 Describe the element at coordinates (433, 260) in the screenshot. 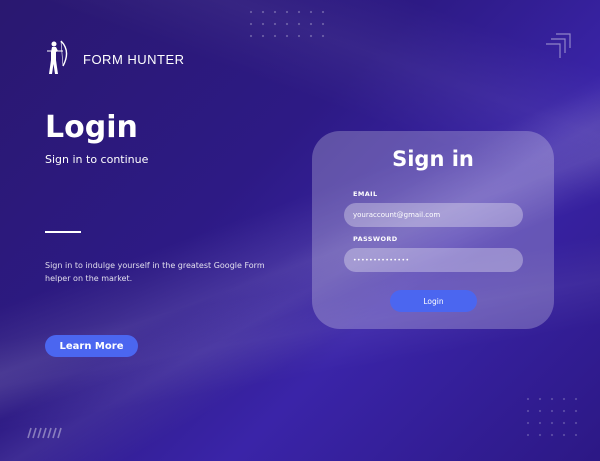

I see `password-field` at that location.